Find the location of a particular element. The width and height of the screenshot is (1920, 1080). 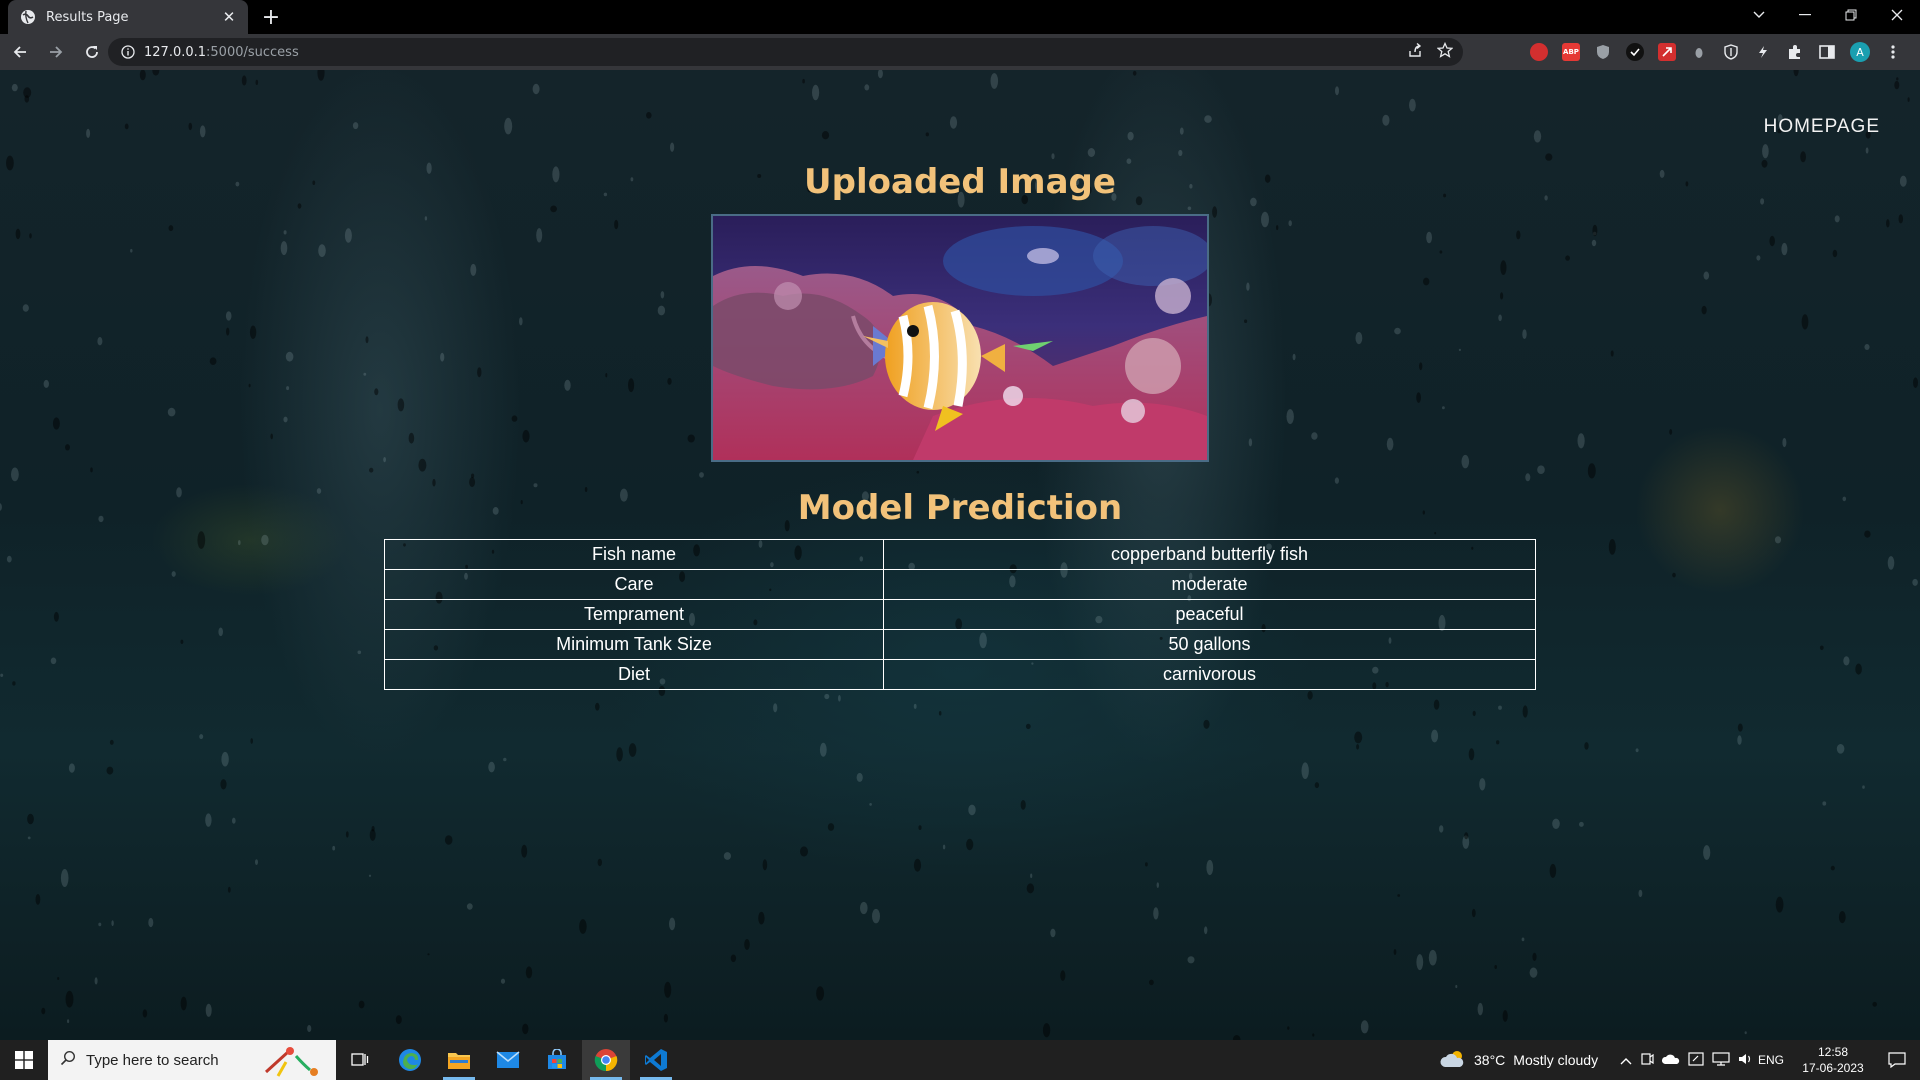

close-tab-icon: ✕ is located at coordinates (229, 17).